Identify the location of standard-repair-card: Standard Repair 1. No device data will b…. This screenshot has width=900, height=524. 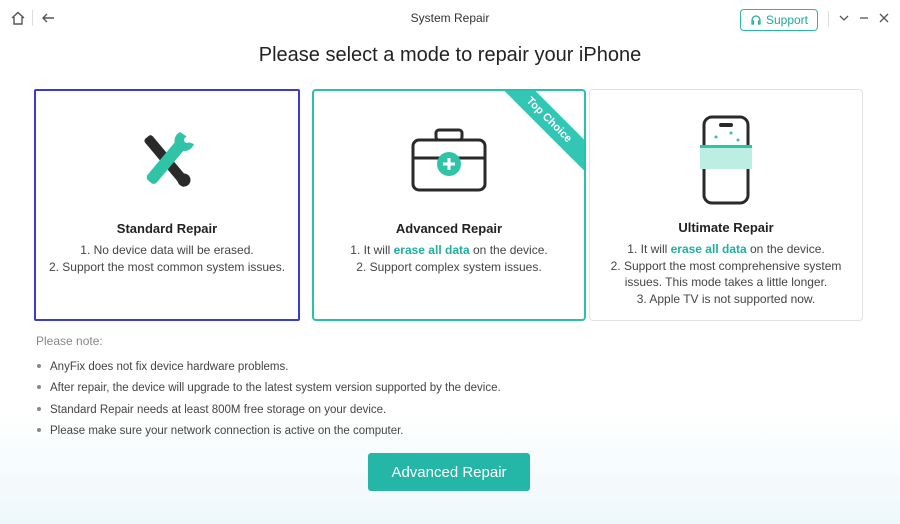
(167, 205).